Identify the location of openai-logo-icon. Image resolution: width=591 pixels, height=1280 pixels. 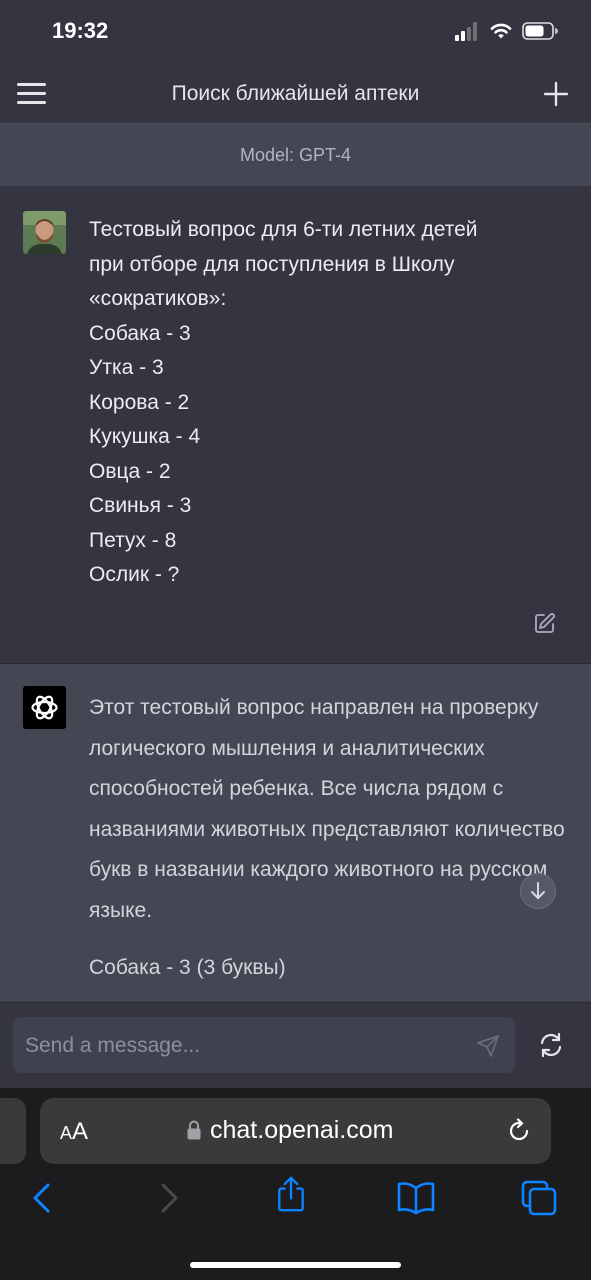
(44, 707).